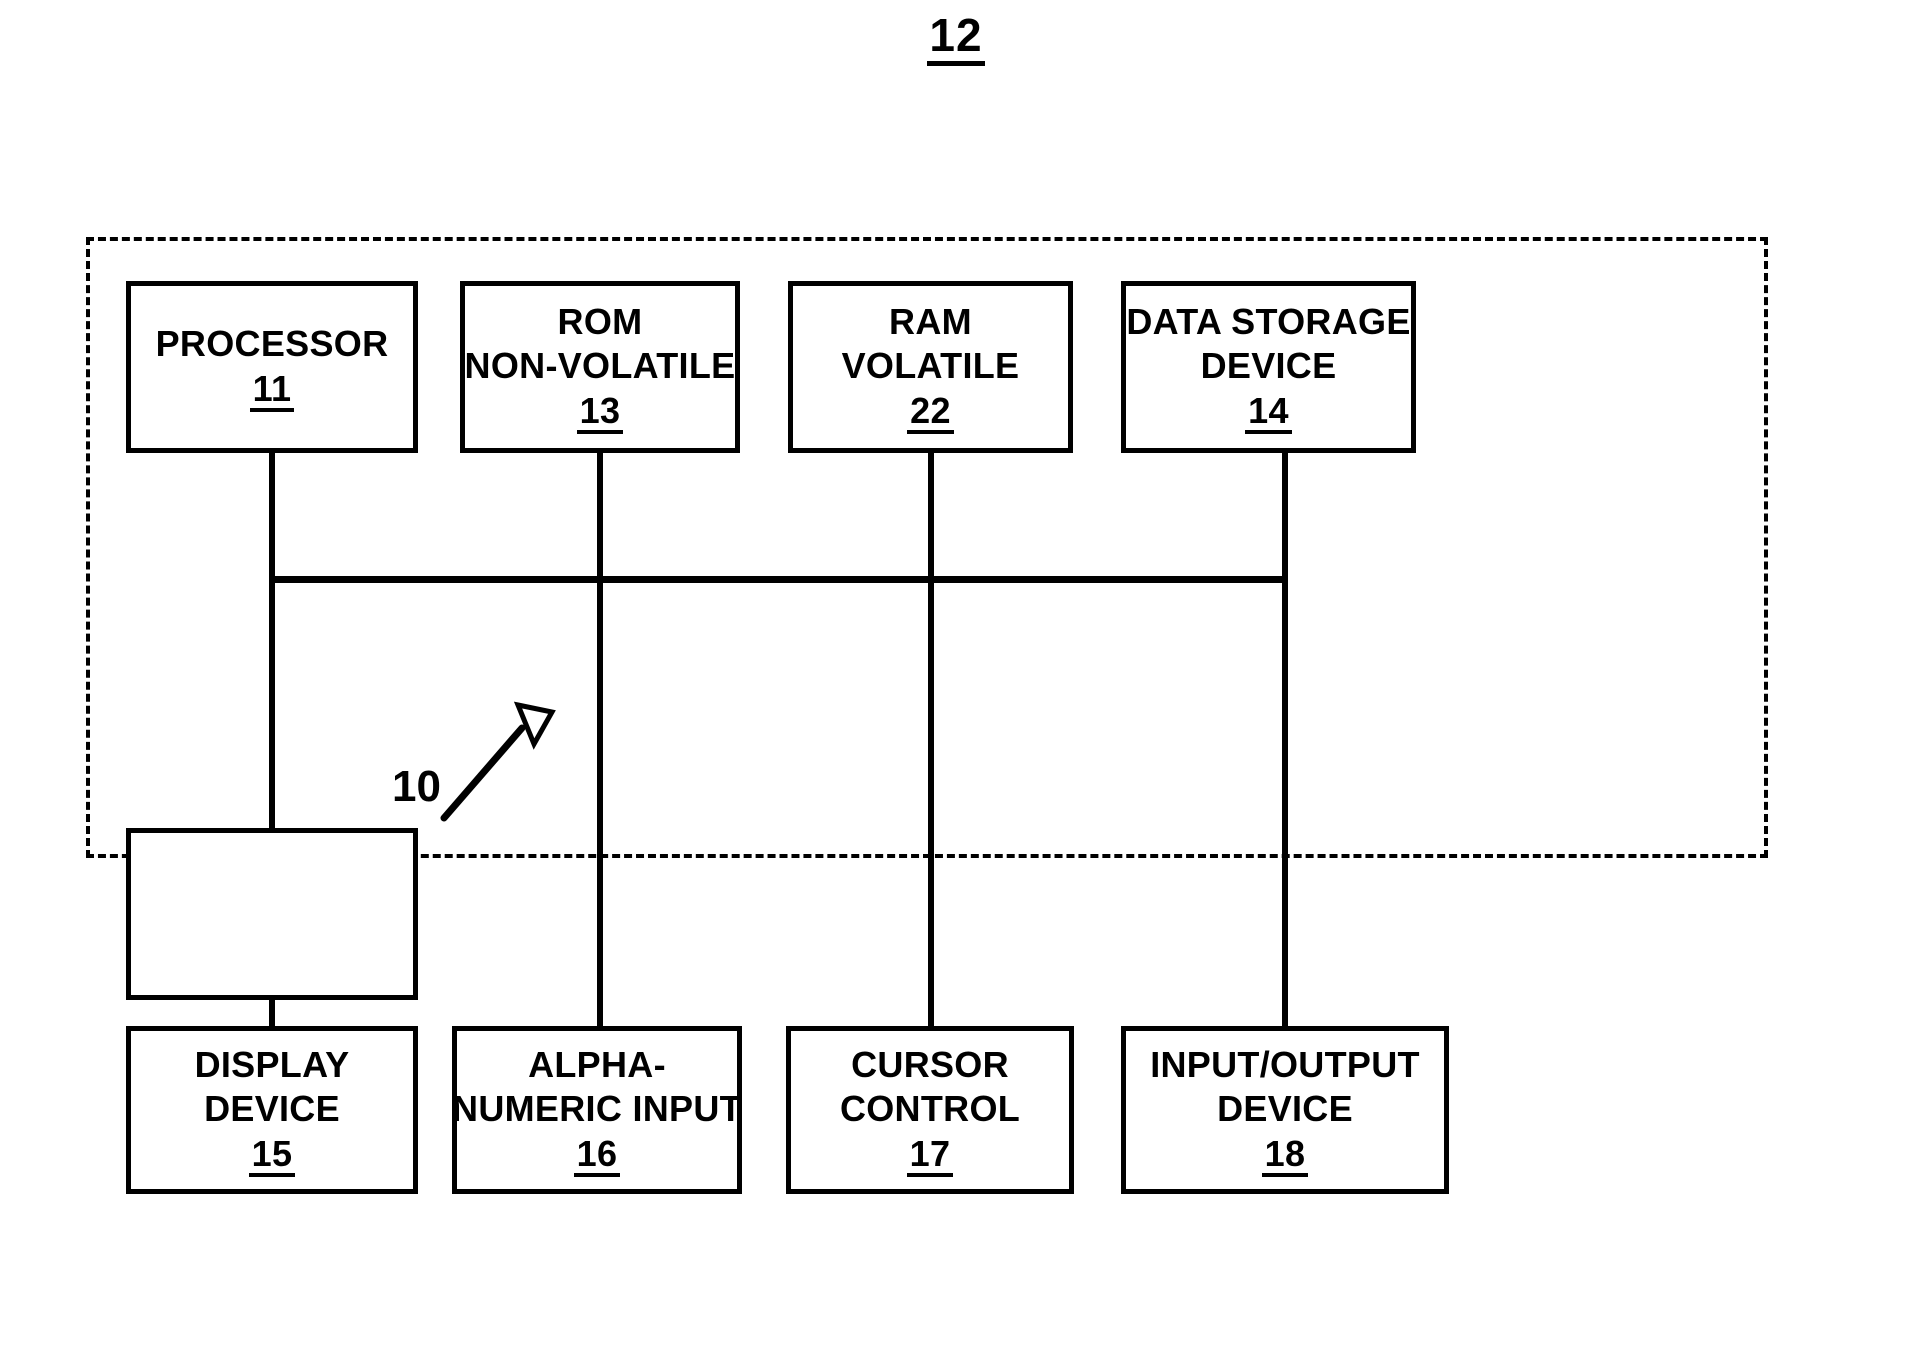  I want to click on block-alphanumeric-refnum: 16, so click(597, 1156).